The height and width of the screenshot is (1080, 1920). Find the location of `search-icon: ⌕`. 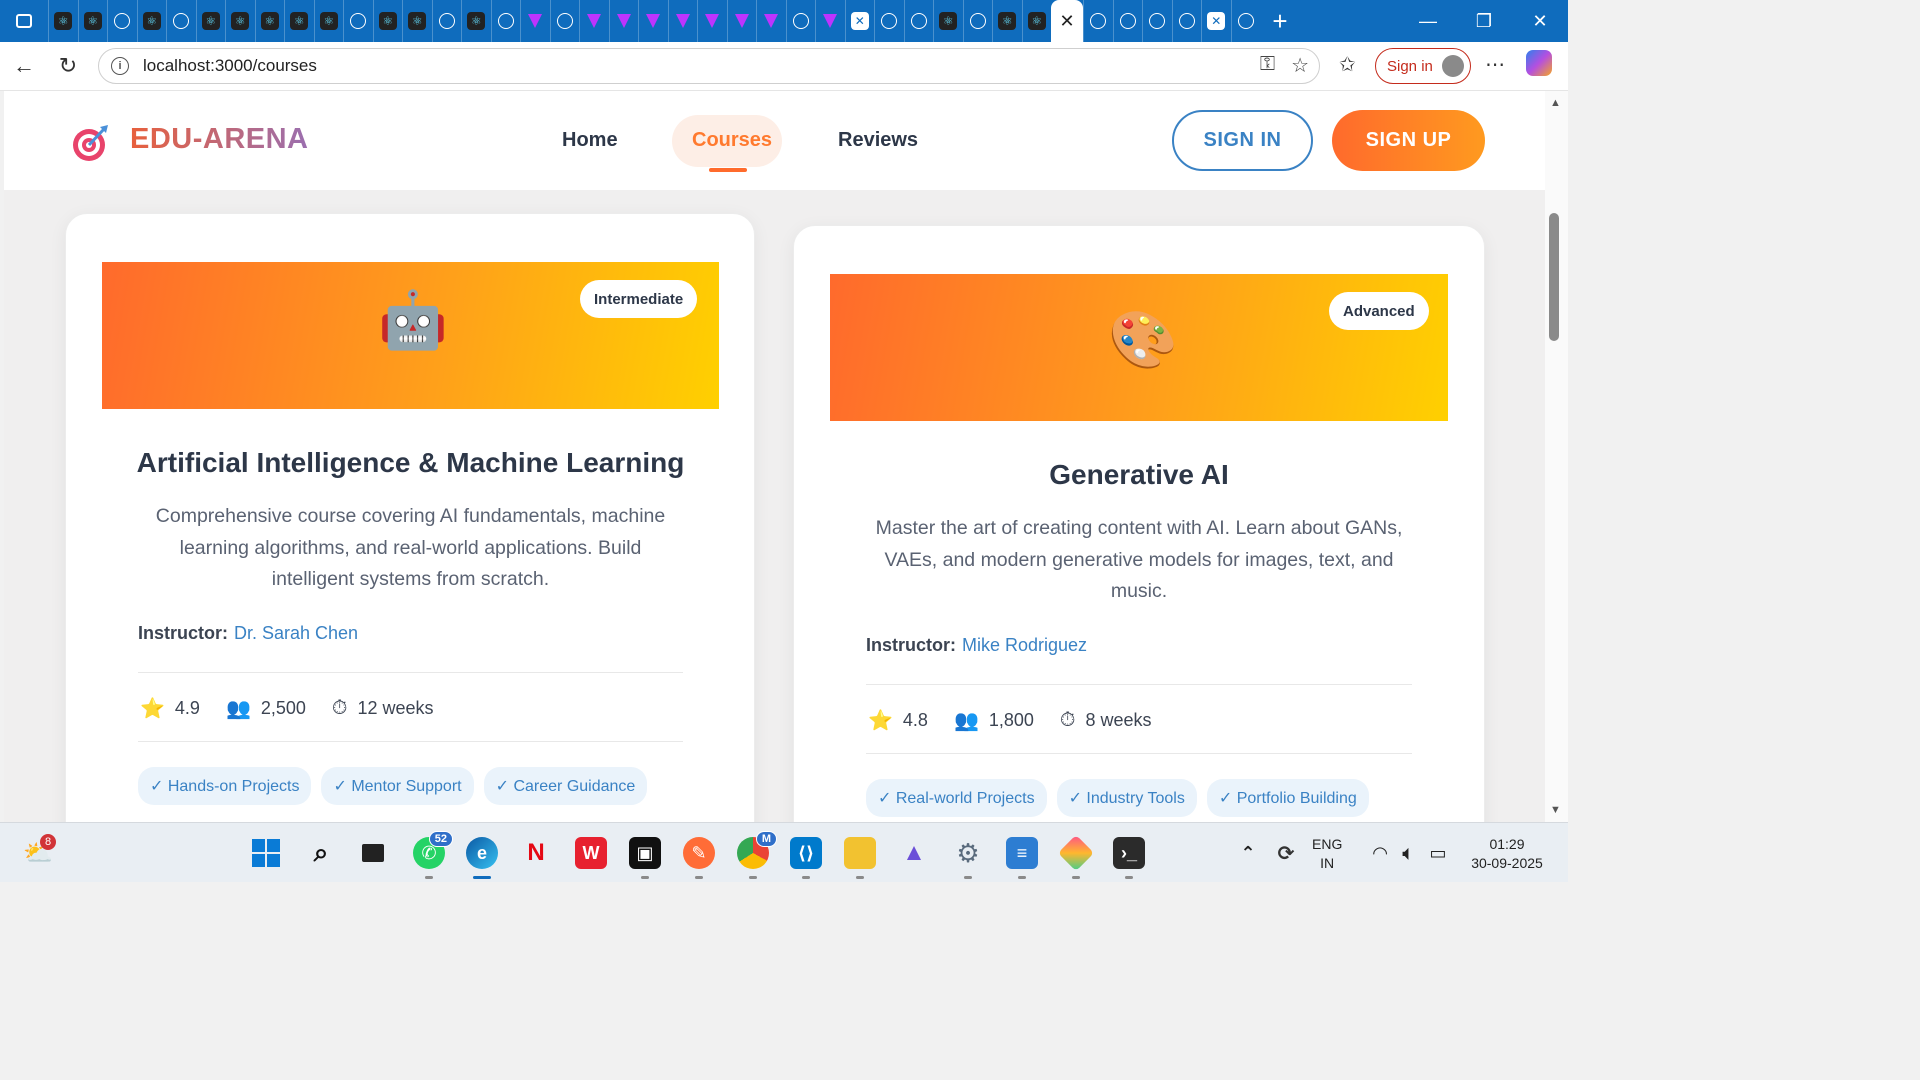

search-icon: ⌕ is located at coordinates (321, 853).